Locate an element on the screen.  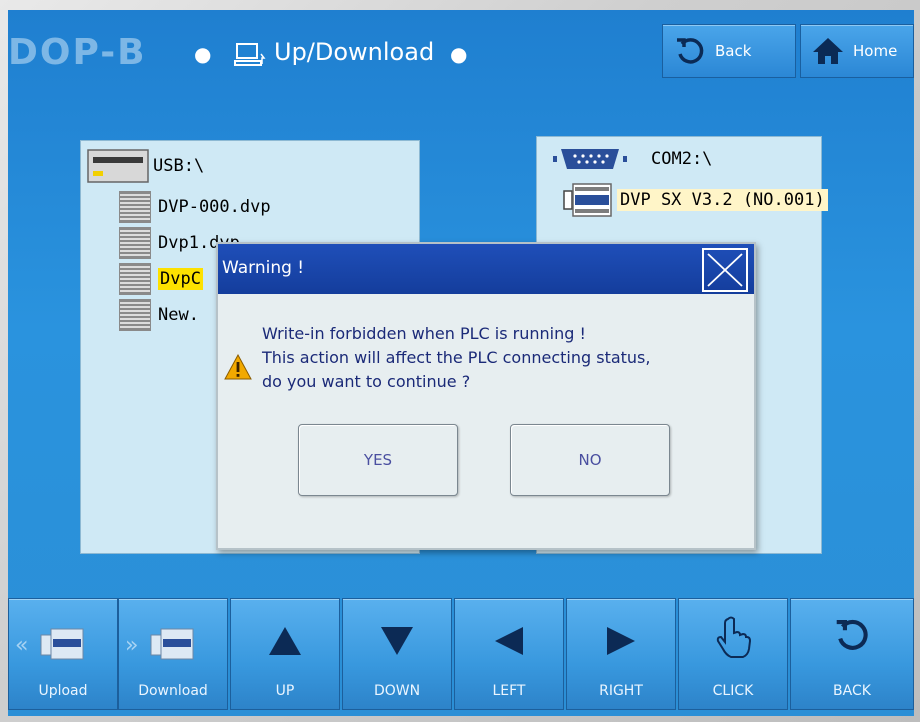
home-icon is located at coordinates (828, 51).